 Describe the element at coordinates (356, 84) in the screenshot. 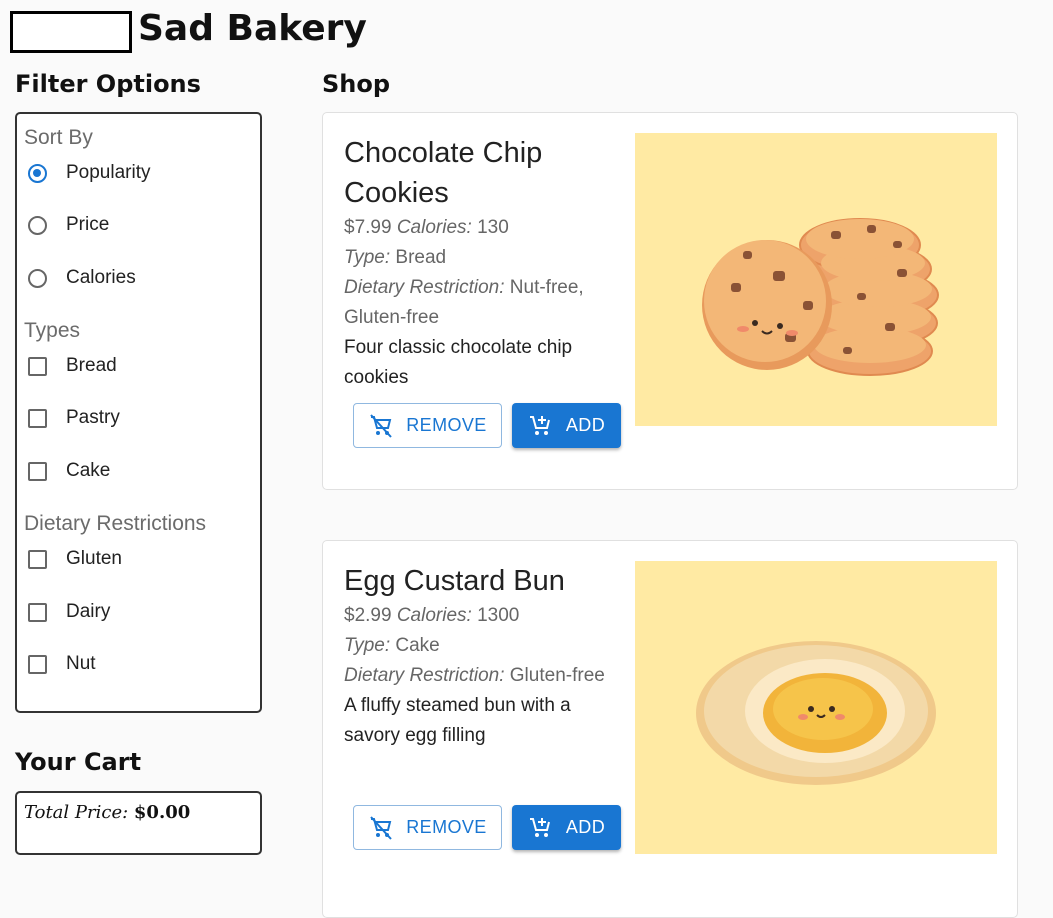

I see `shop-heading: Shop` at that location.